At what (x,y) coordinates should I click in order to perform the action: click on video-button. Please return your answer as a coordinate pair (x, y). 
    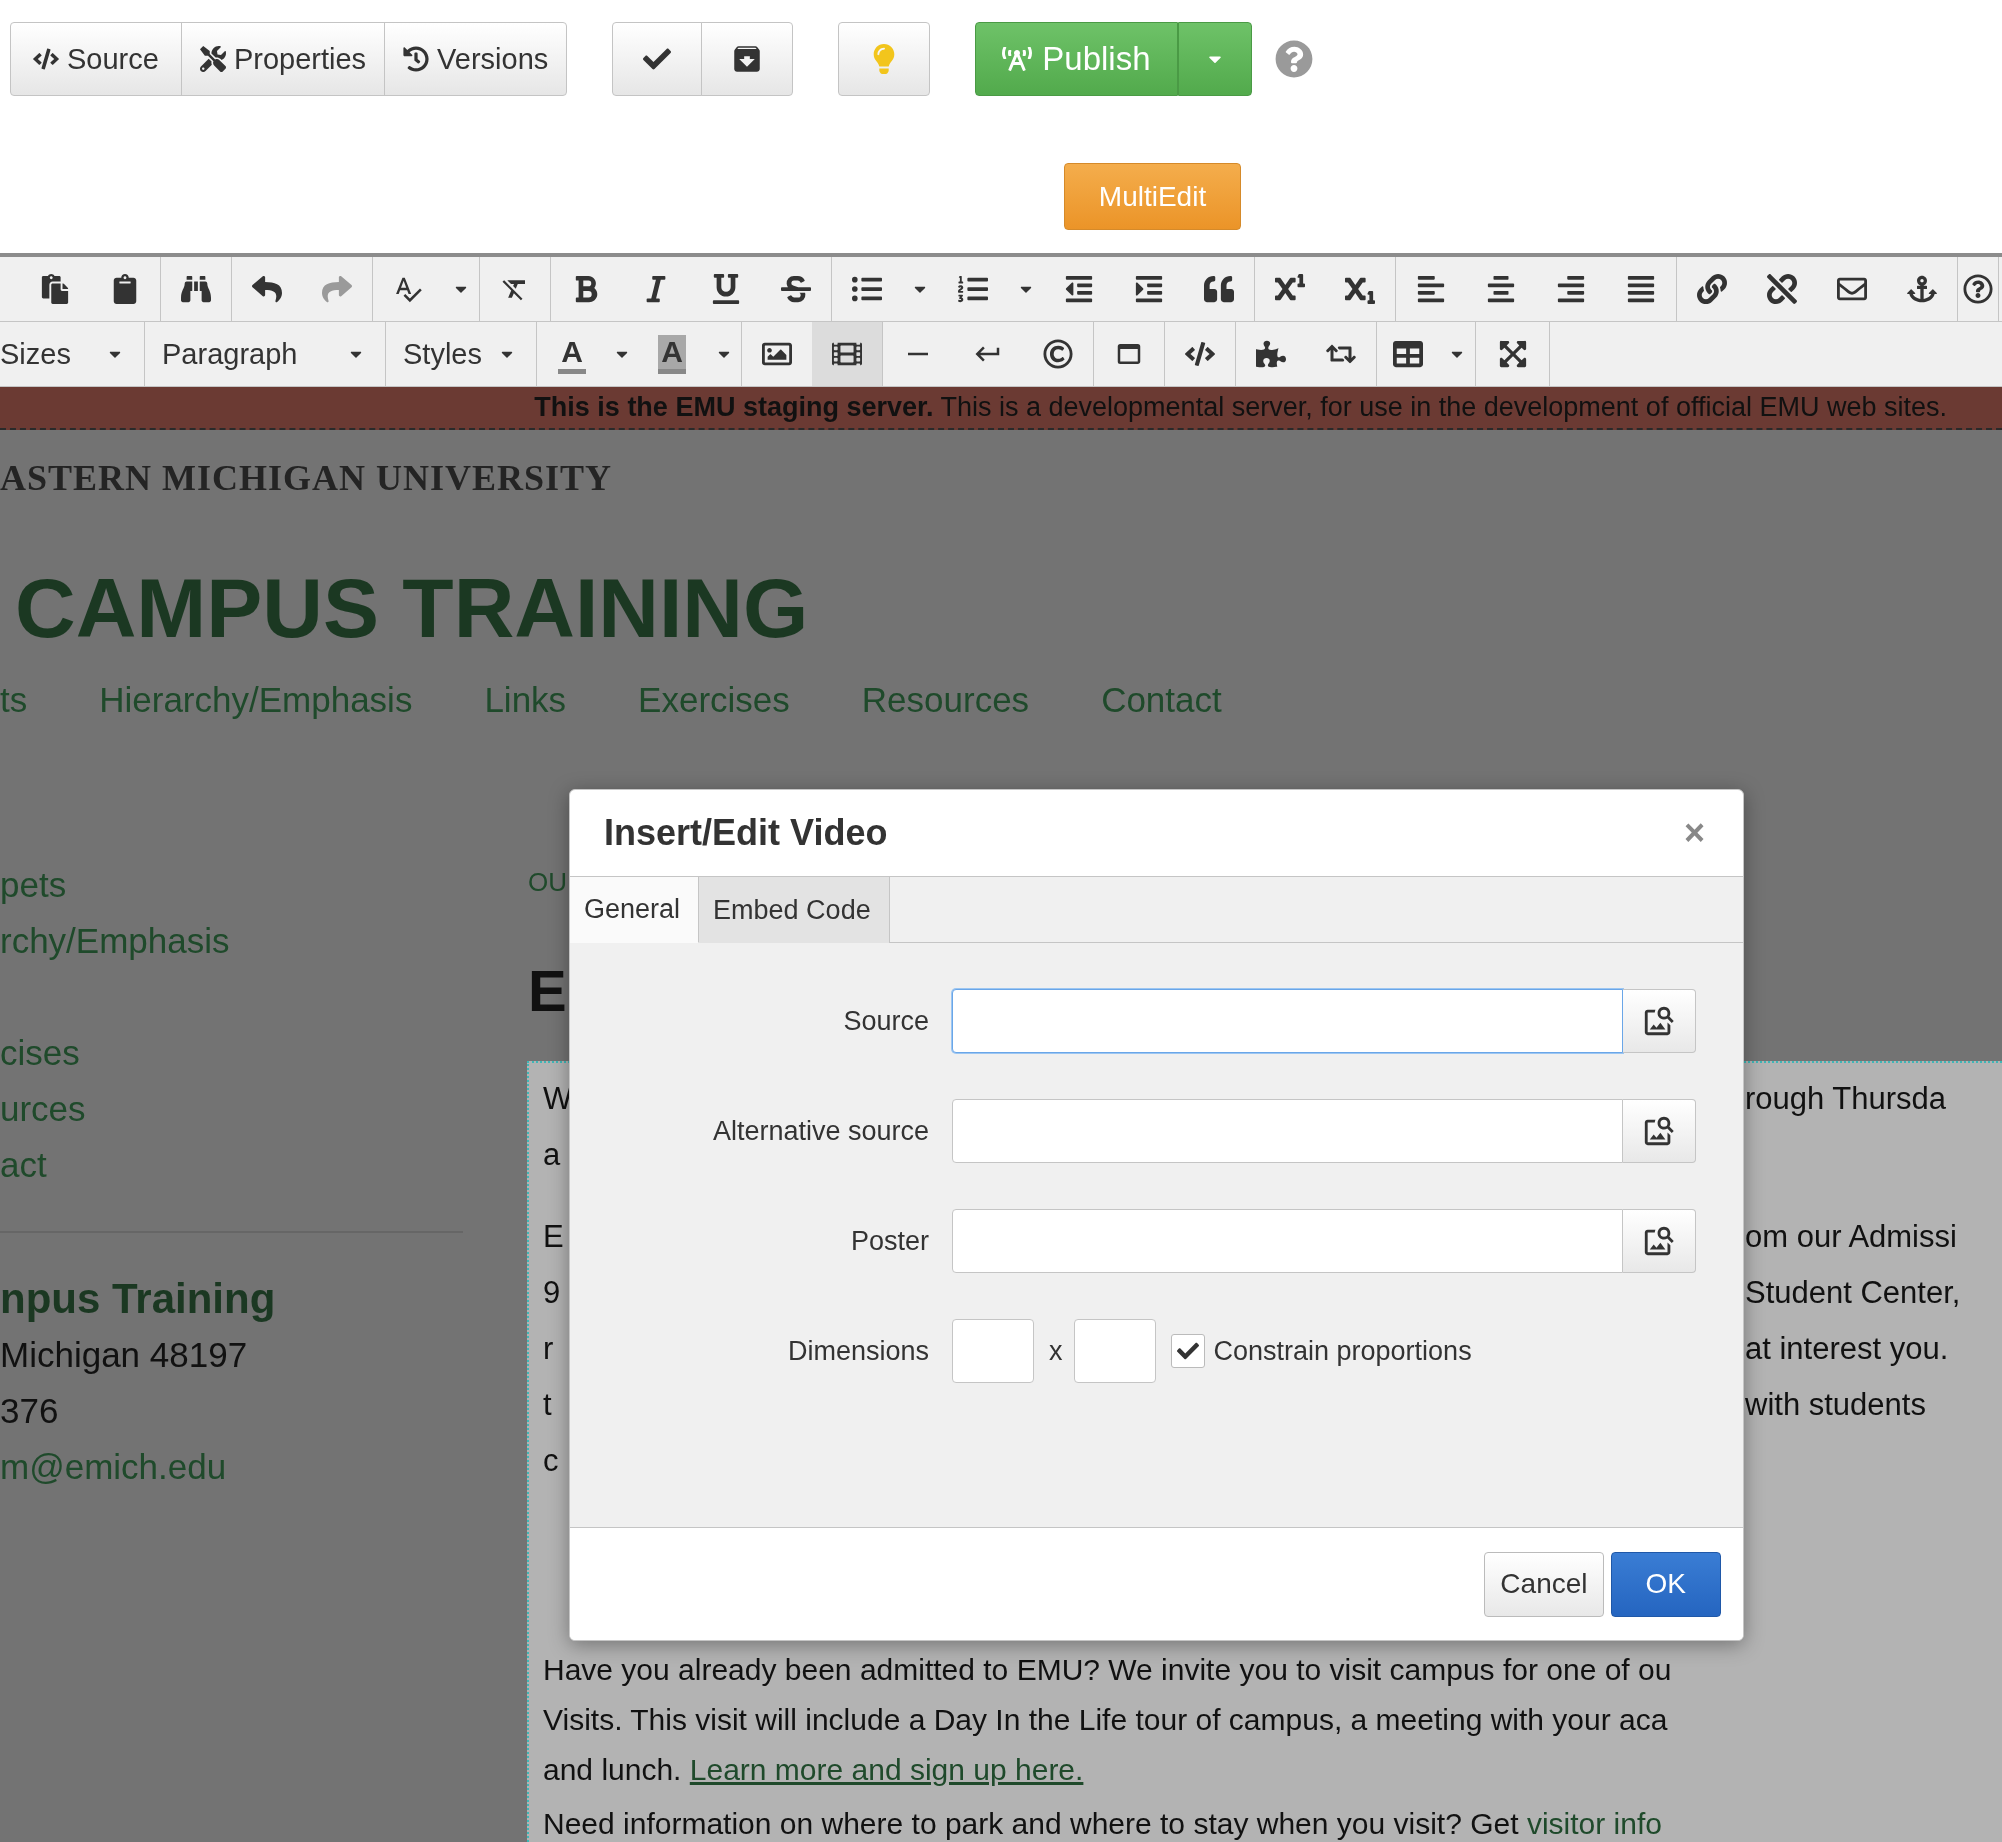
    Looking at the image, I should click on (847, 354).